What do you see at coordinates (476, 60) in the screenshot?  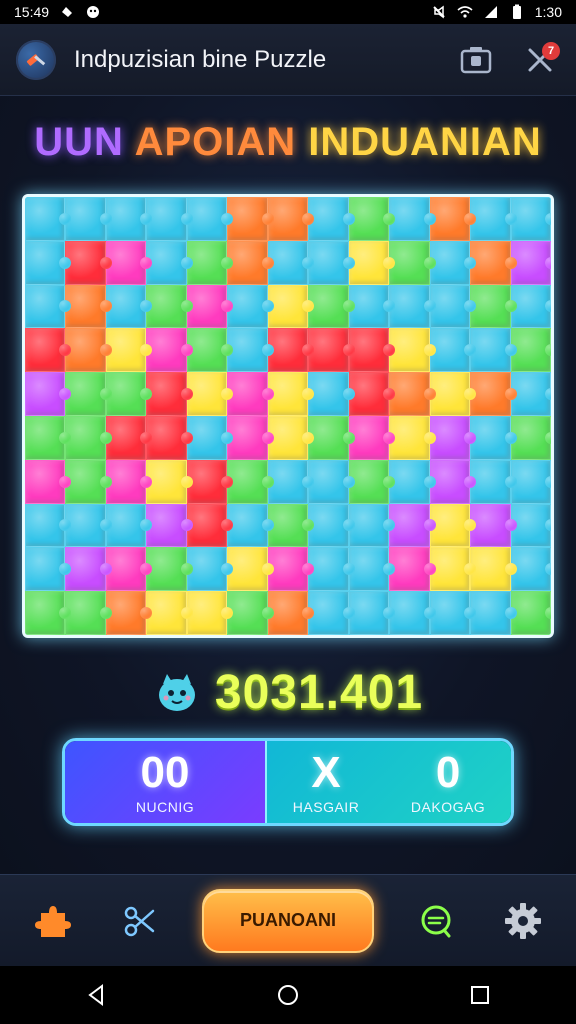 I see `camera-button` at bounding box center [476, 60].